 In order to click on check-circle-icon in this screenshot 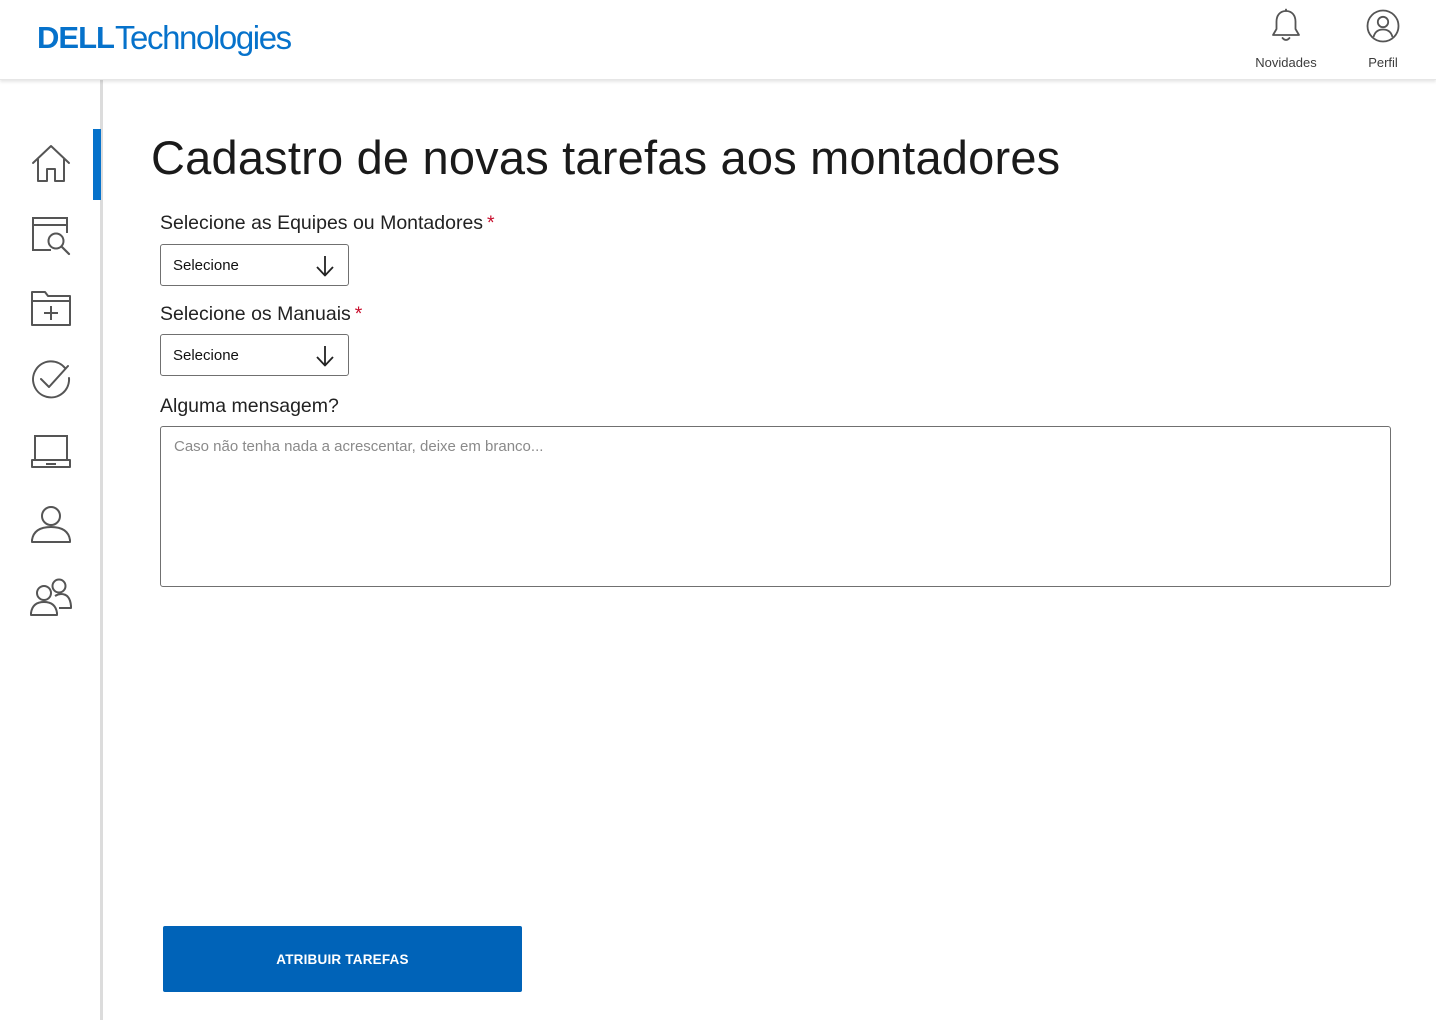, I will do `click(51, 379)`.